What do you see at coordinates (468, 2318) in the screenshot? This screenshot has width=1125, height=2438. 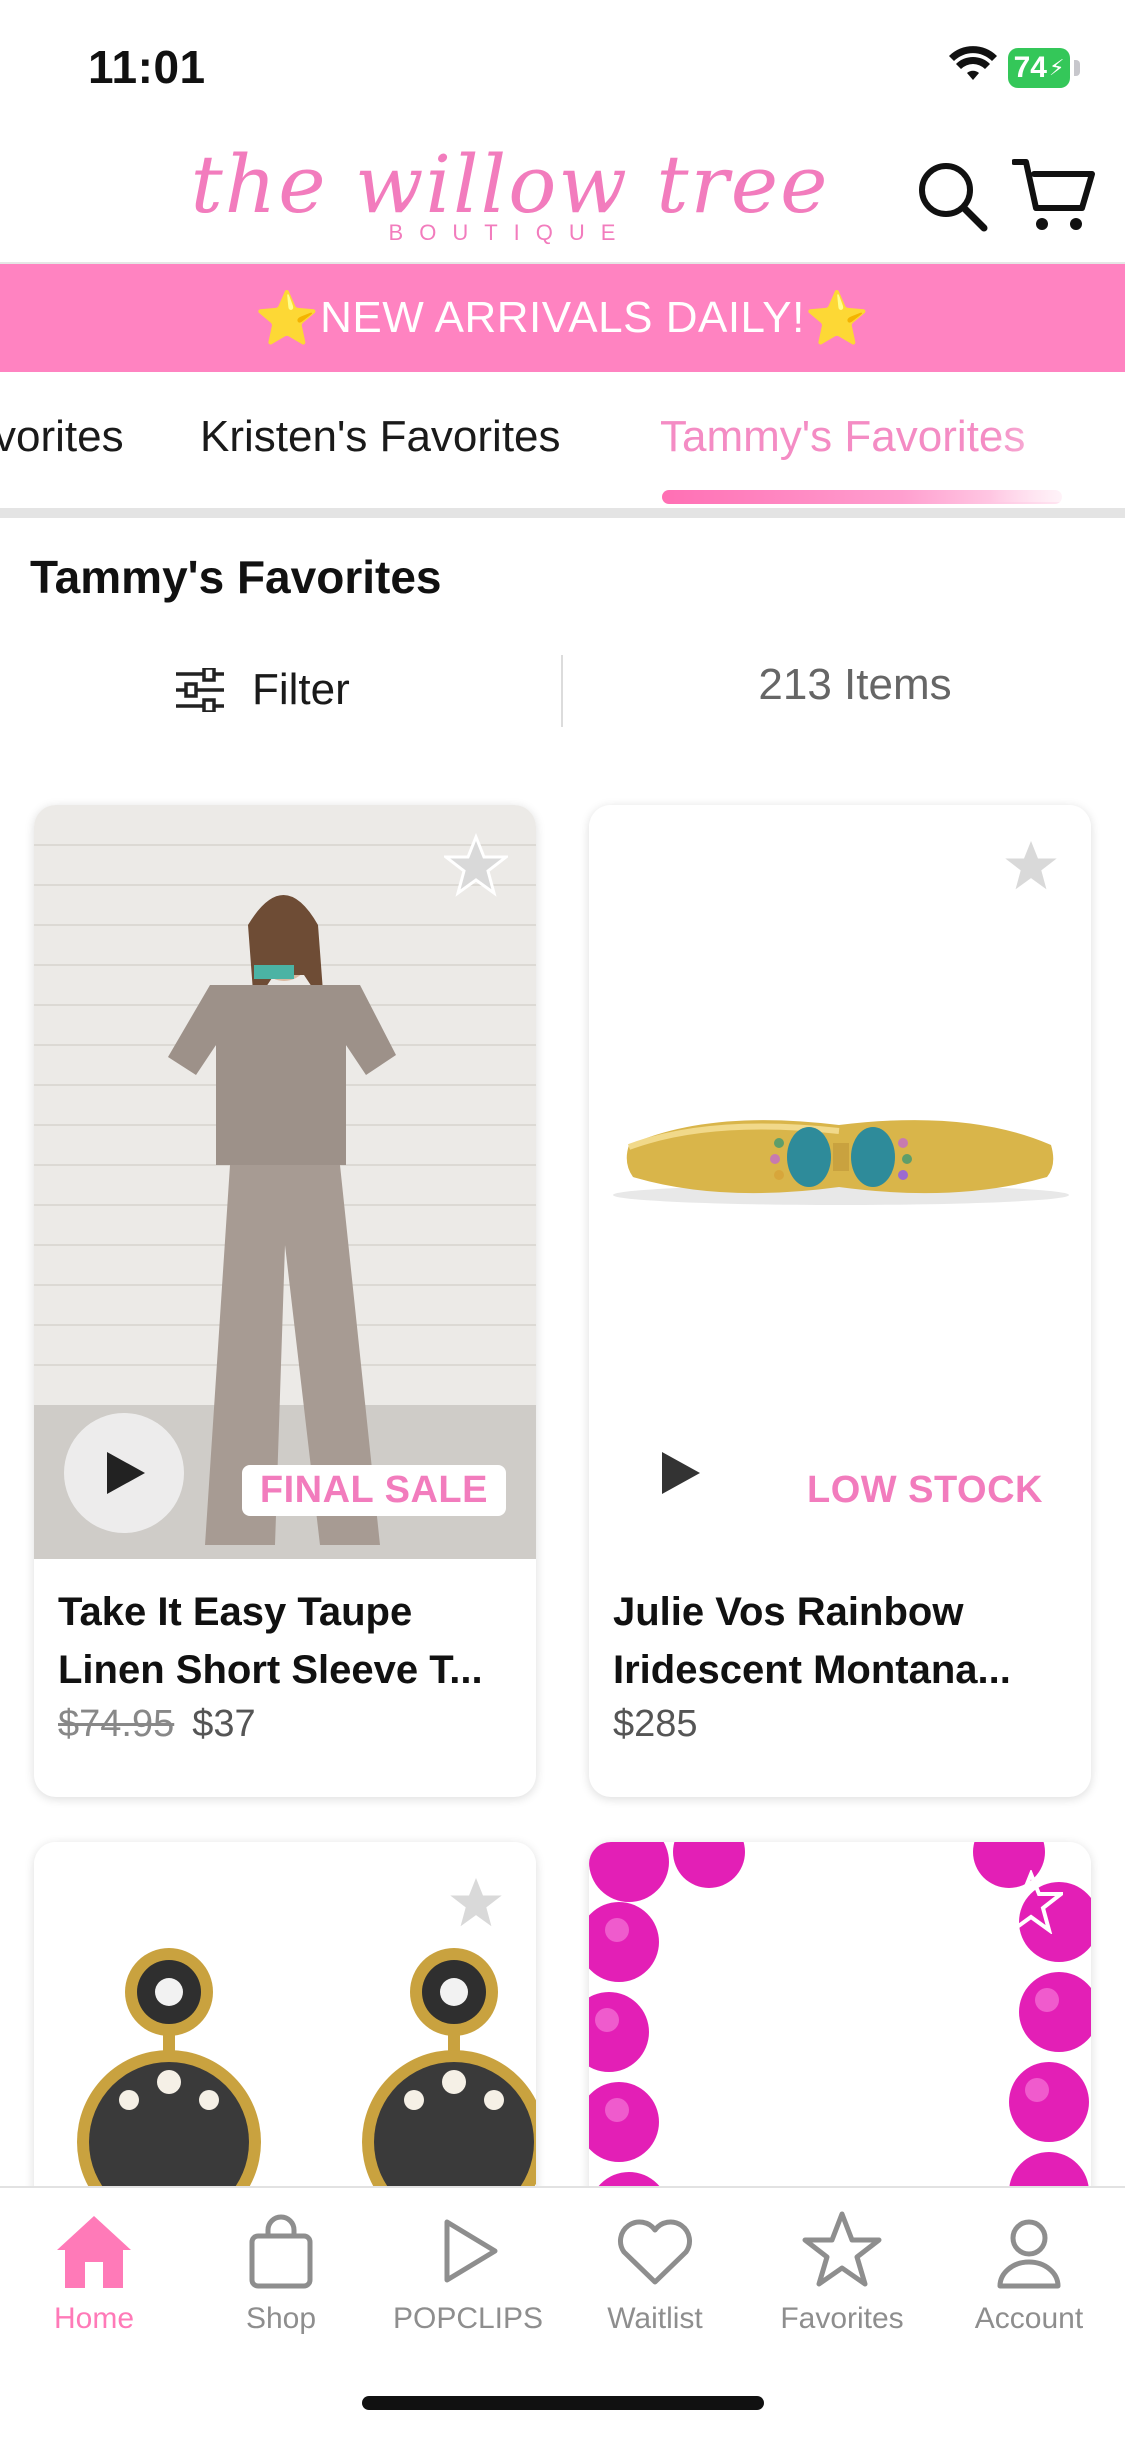 I see `nav-popclips-label: POPCLIPS` at bounding box center [468, 2318].